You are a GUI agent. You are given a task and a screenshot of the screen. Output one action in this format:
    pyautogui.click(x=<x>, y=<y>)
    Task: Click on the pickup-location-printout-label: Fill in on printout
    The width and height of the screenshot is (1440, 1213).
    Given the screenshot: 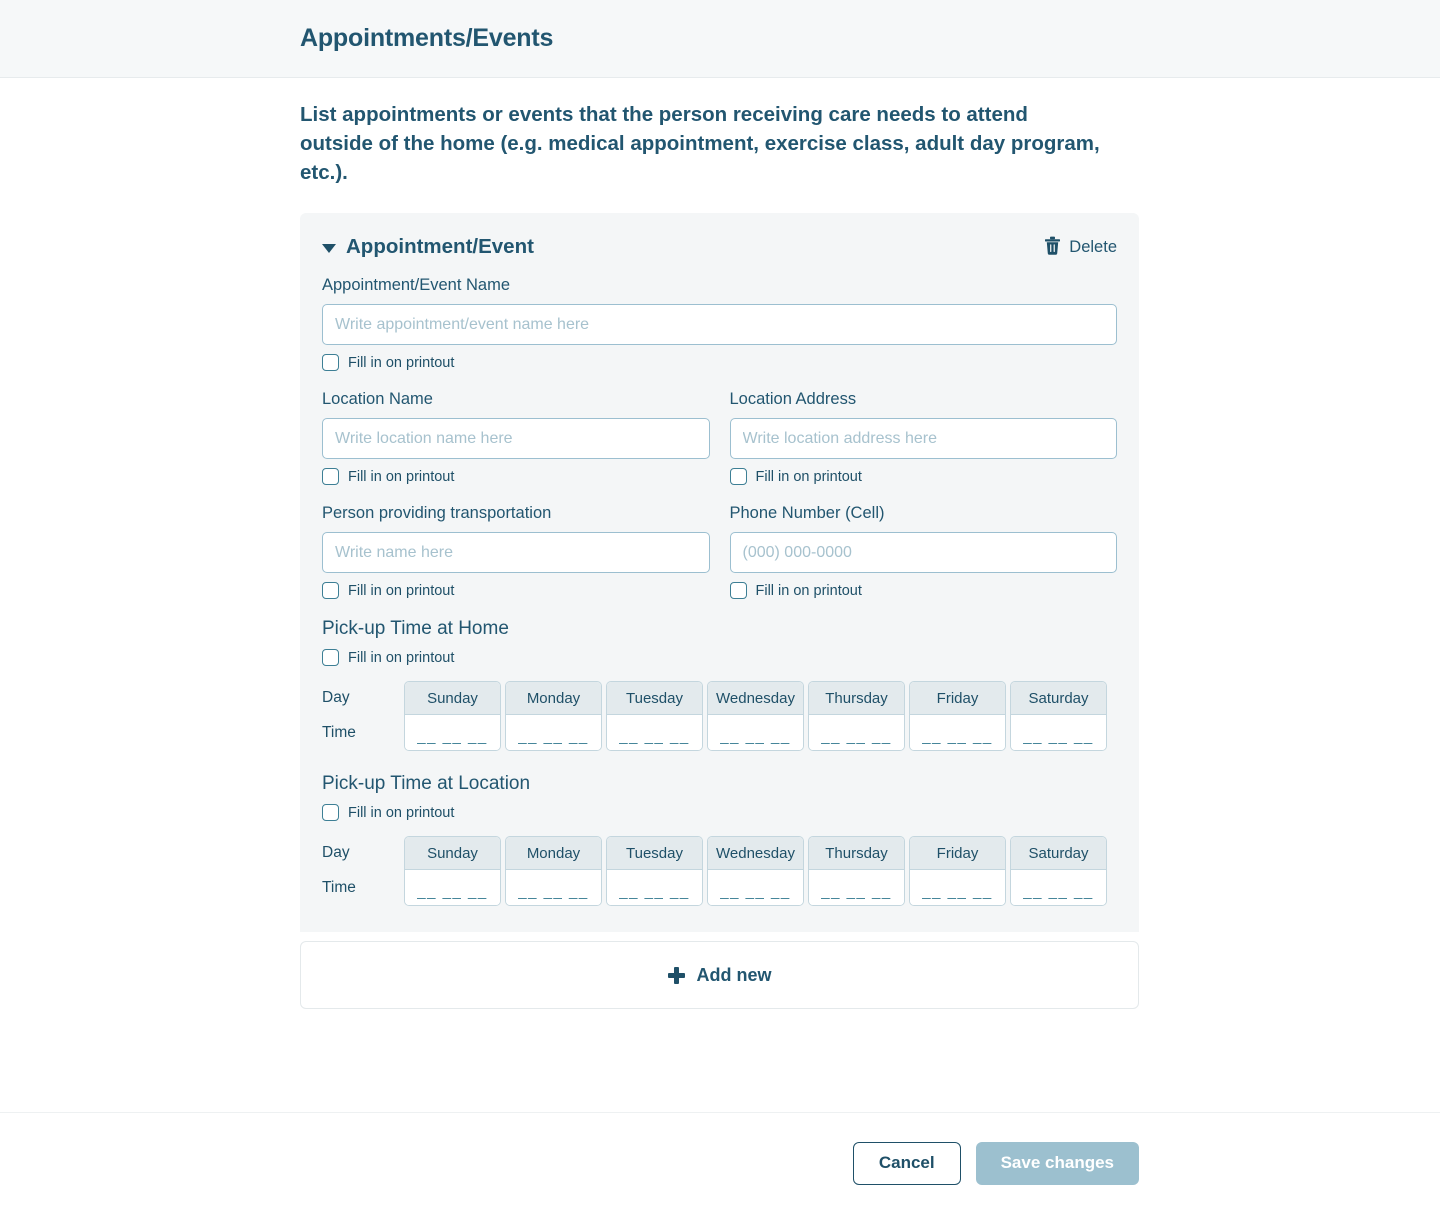 What is the action you would take?
    pyautogui.click(x=401, y=812)
    